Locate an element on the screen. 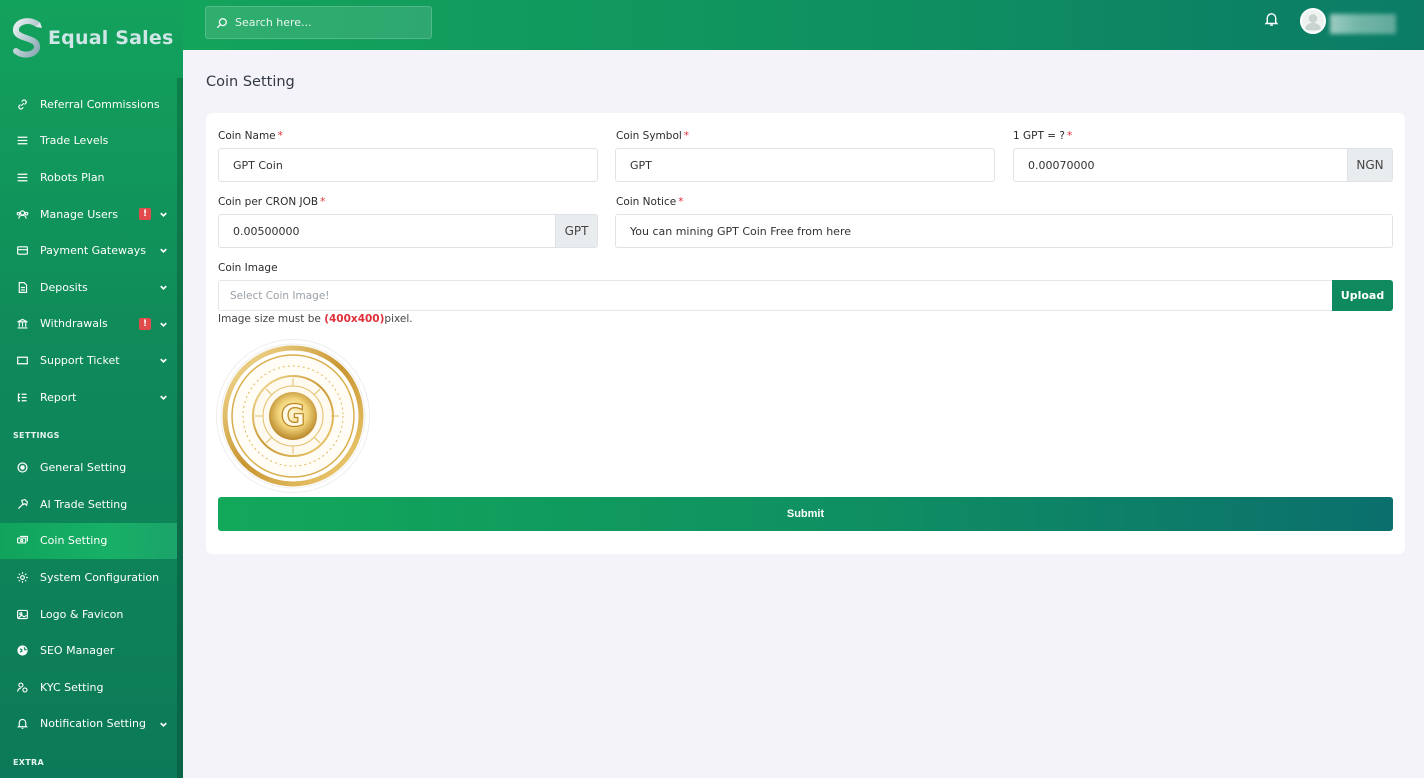 The height and width of the screenshot is (778, 1424). coins-icon is located at coordinates (22, 540).